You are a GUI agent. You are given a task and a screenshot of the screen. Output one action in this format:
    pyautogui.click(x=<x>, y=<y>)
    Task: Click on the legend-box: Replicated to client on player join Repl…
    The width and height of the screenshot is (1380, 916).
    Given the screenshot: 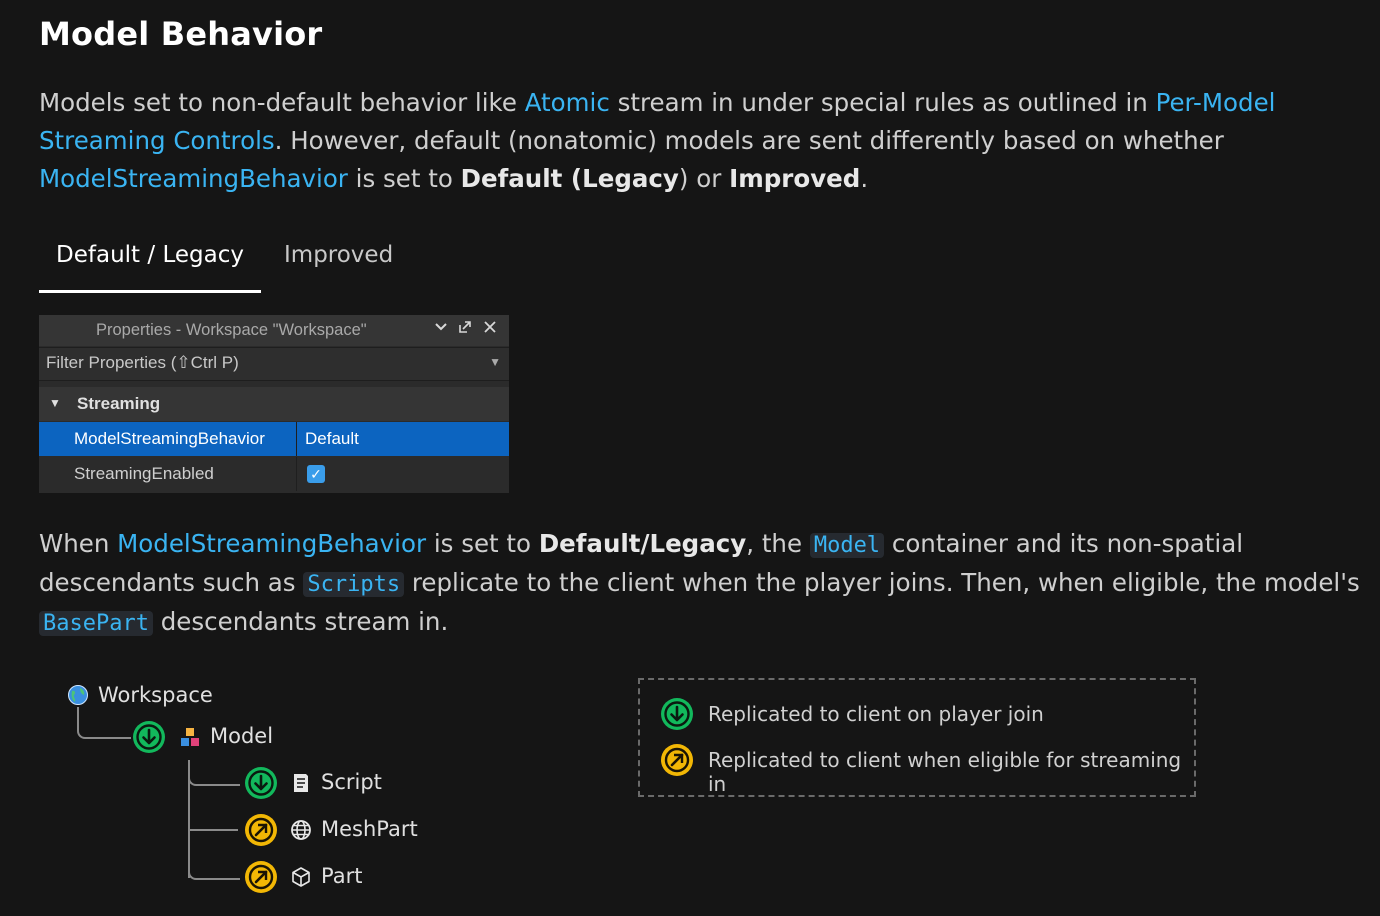 What is the action you would take?
    pyautogui.click(x=917, y=737)
    